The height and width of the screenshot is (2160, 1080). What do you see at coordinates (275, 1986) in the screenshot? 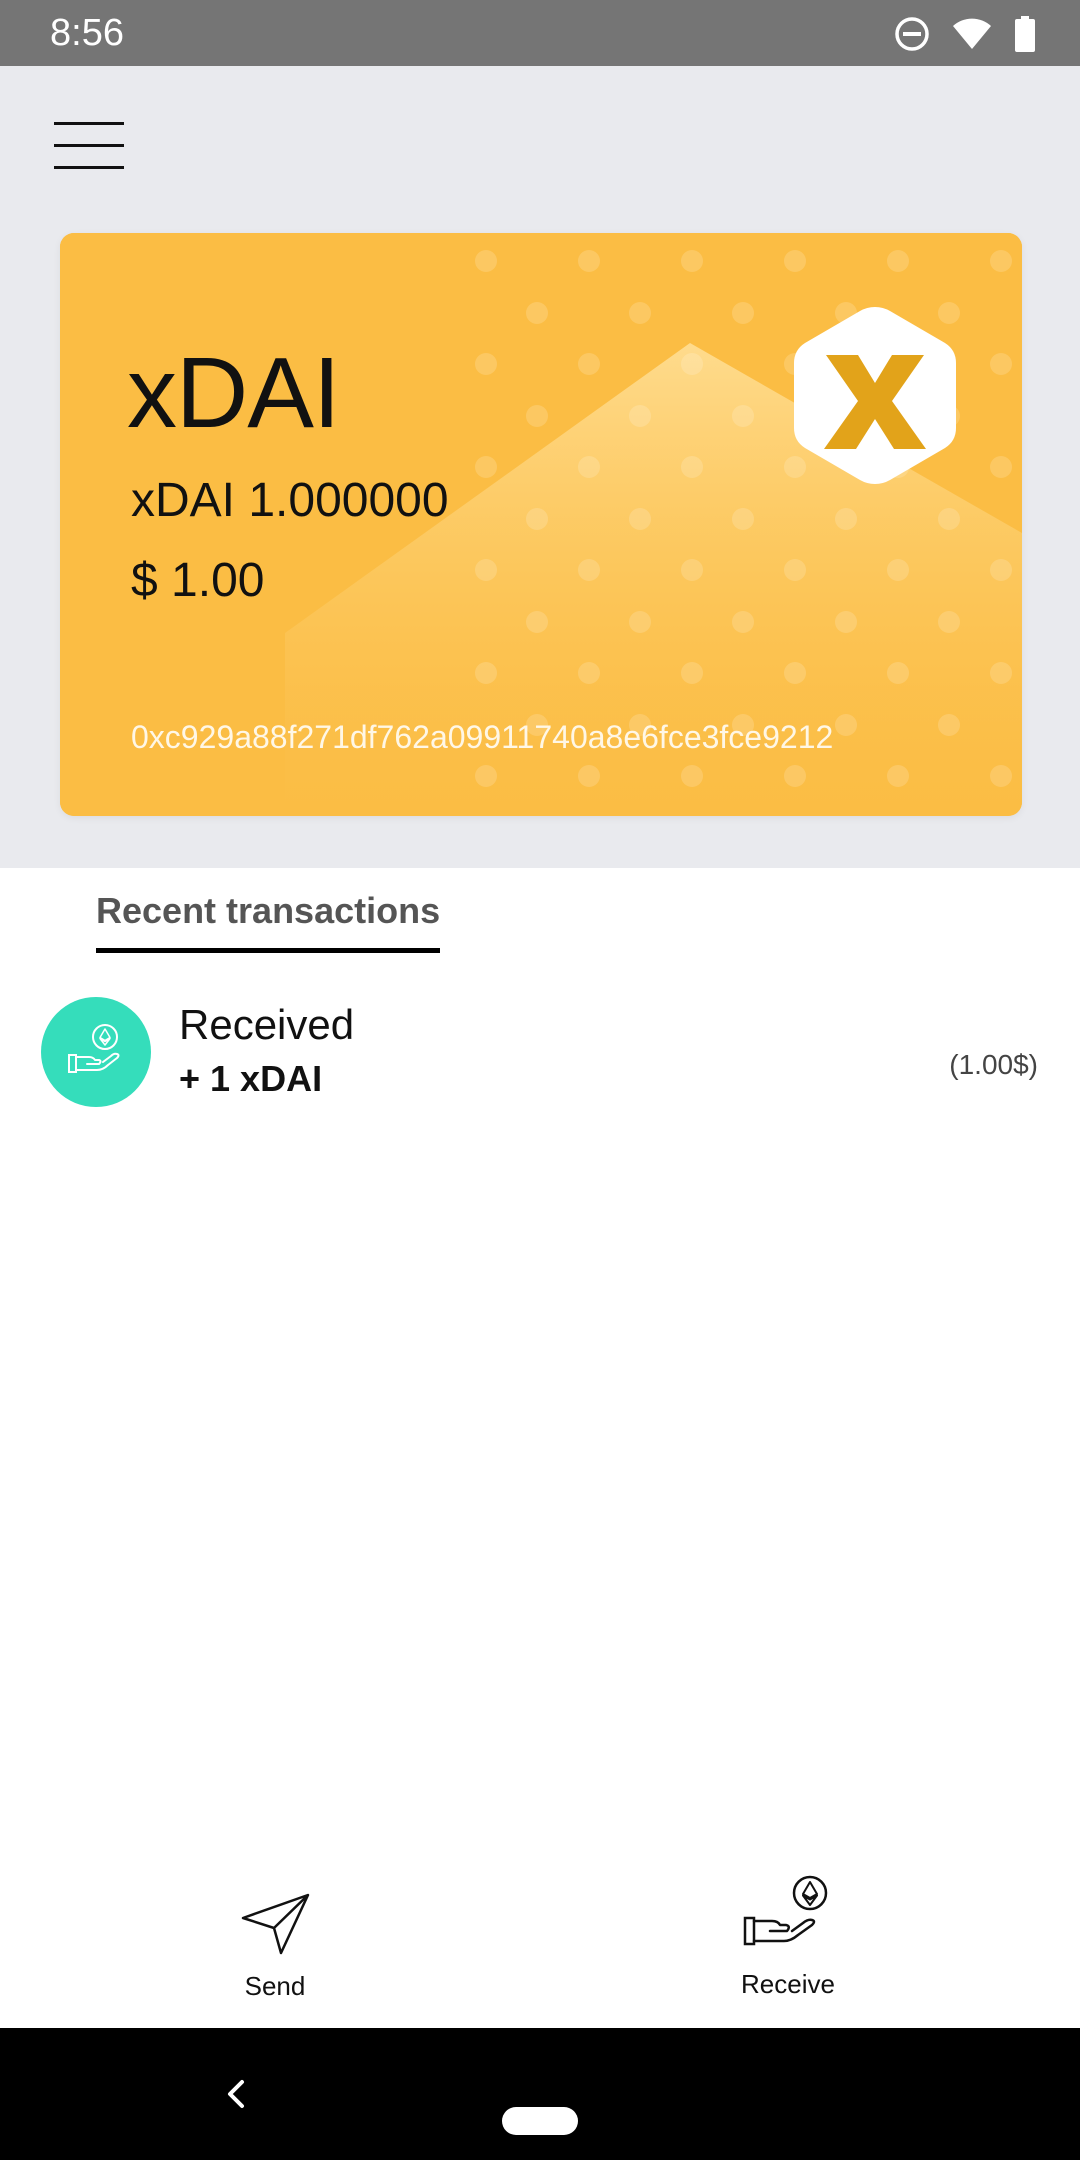
I see `send-label: Send` at bounding box center [275, 1986].